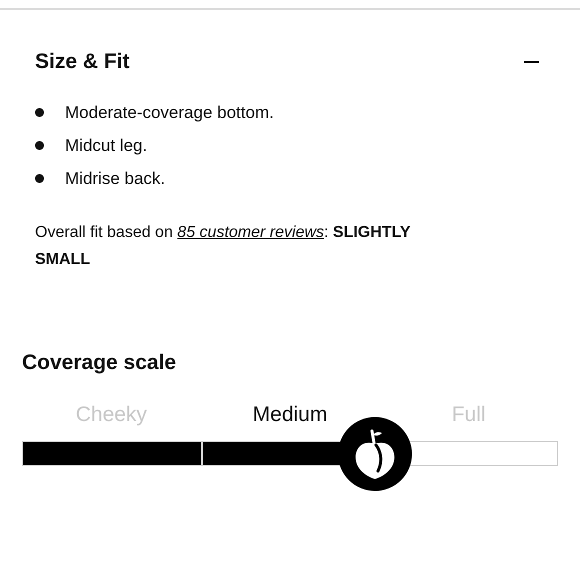 This screenshot has width=580, height=580. What do you see at coordinates (290, 414) in the screenshot?
I see `scale-option: Medium` at bounding box center [290, 414].